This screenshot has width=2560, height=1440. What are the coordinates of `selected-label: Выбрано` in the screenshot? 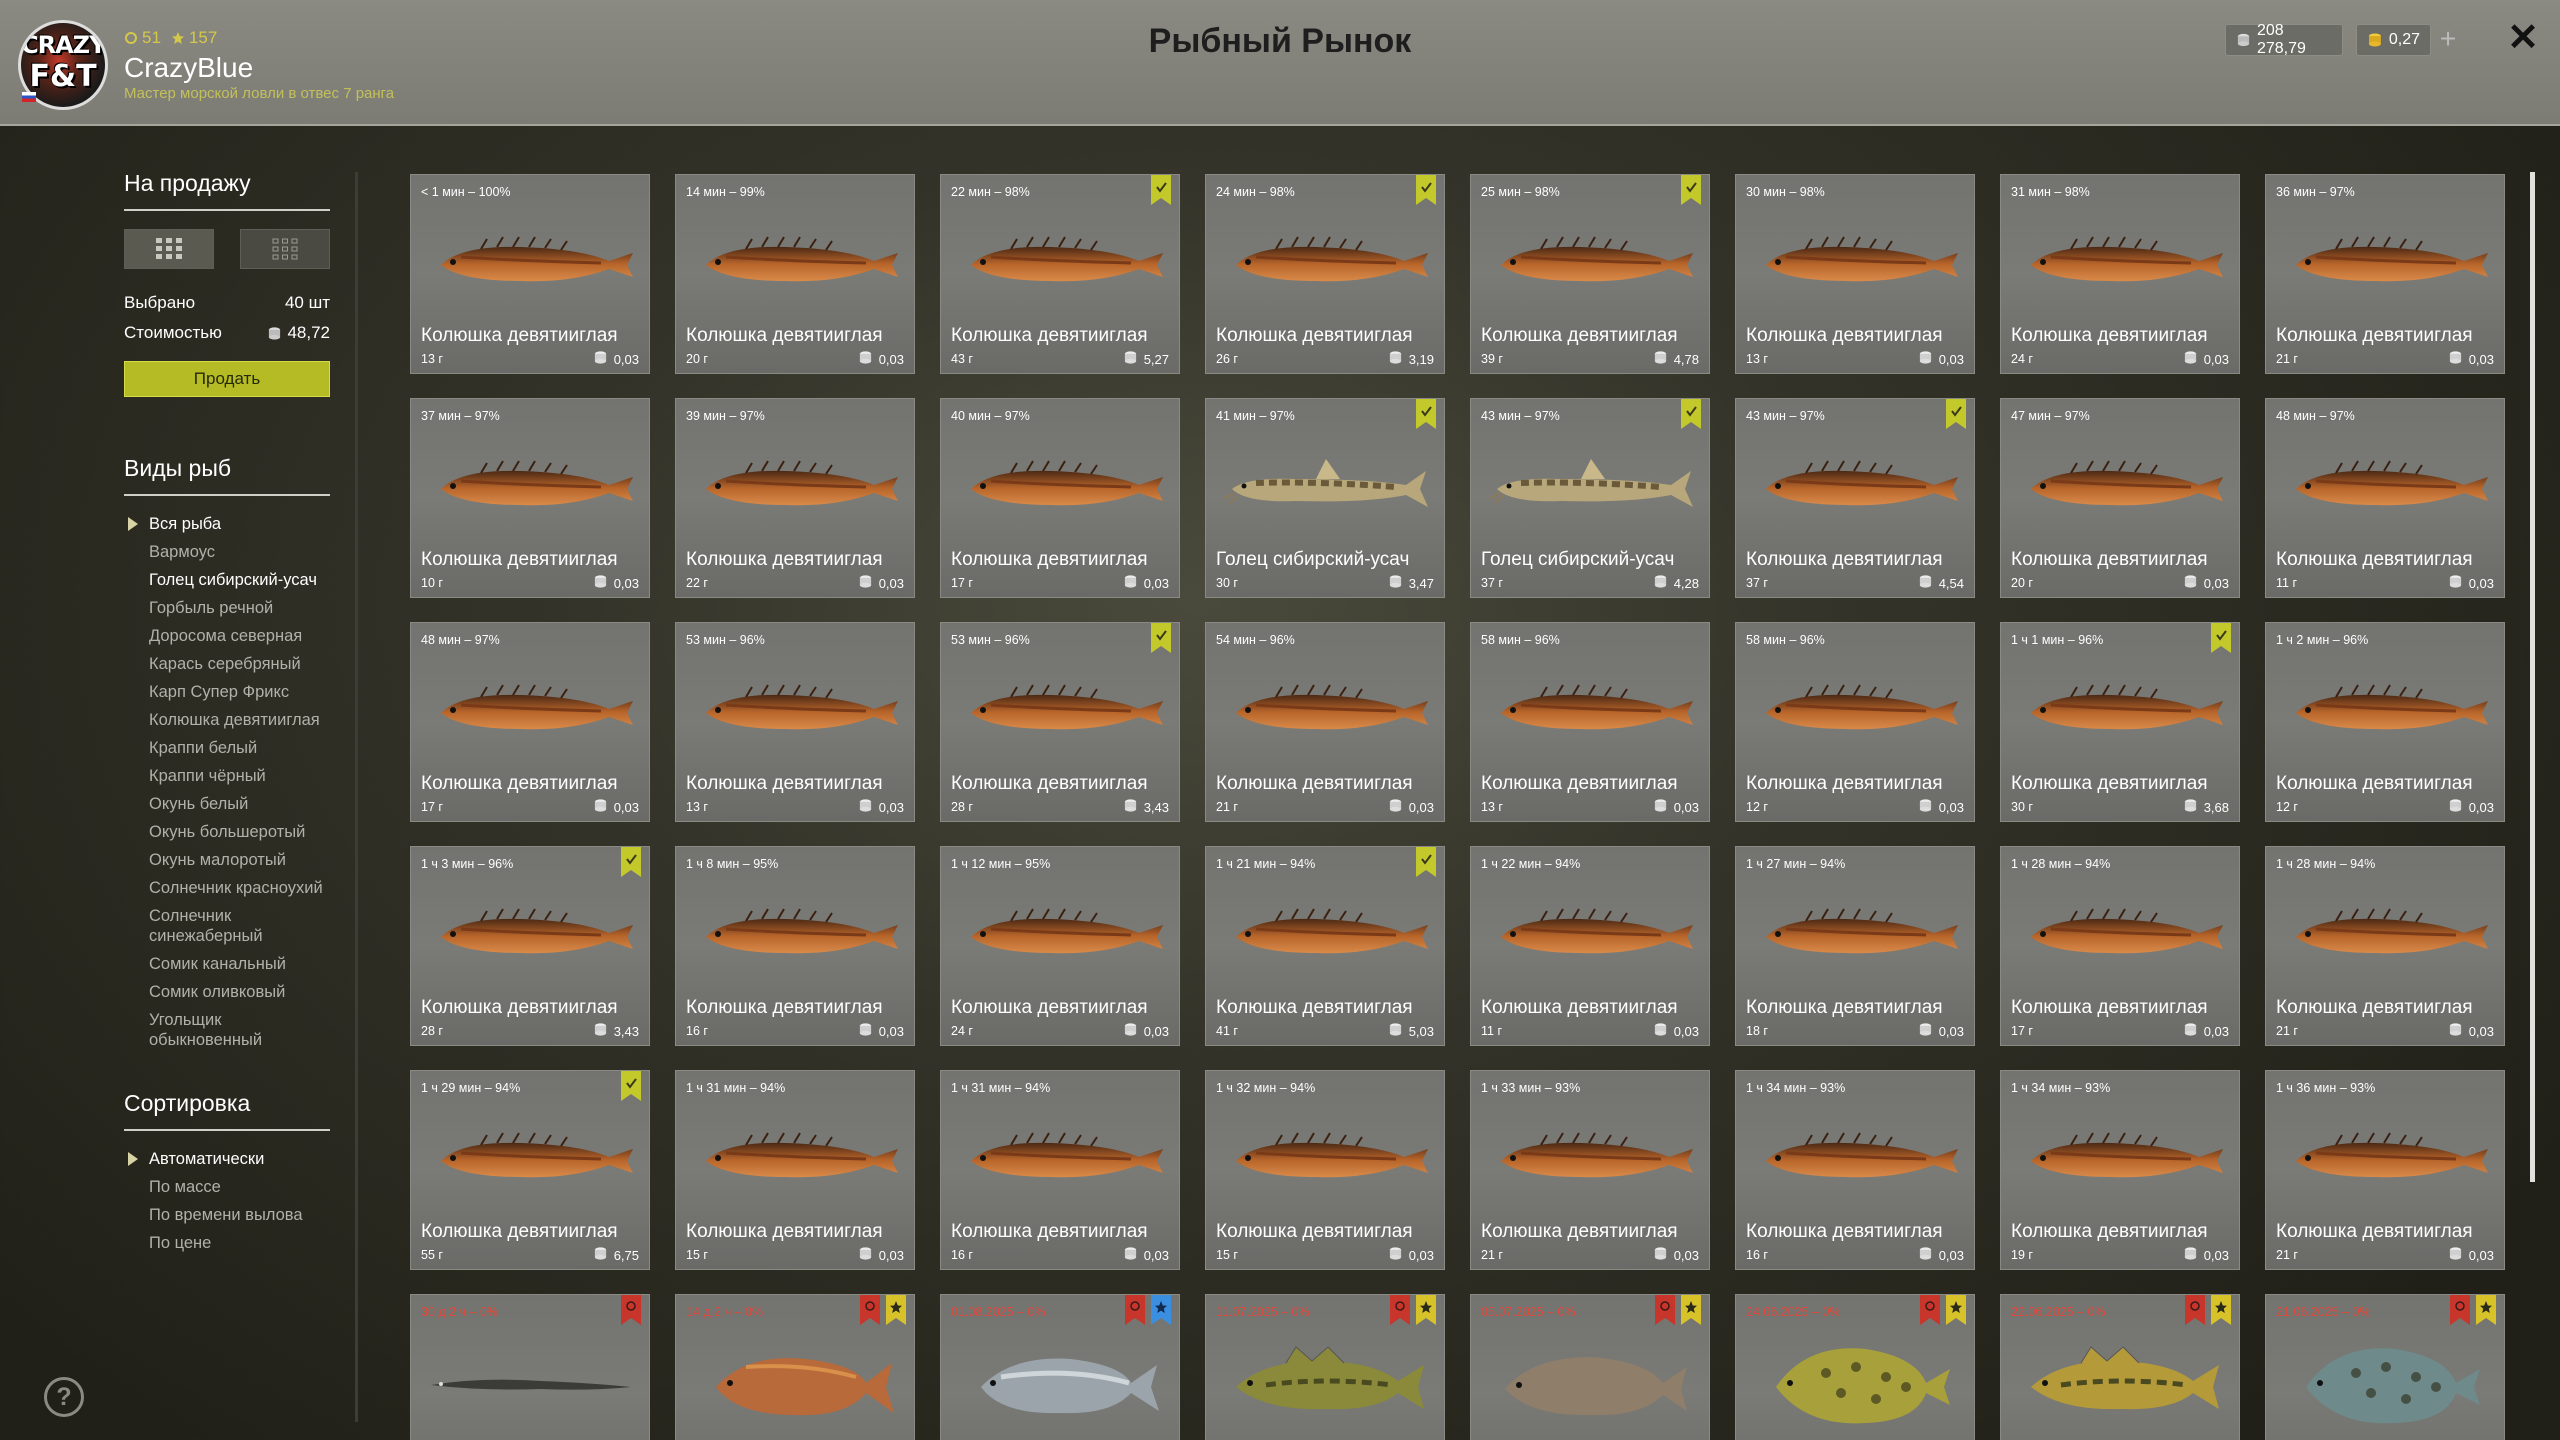 It's located at (160, 302).